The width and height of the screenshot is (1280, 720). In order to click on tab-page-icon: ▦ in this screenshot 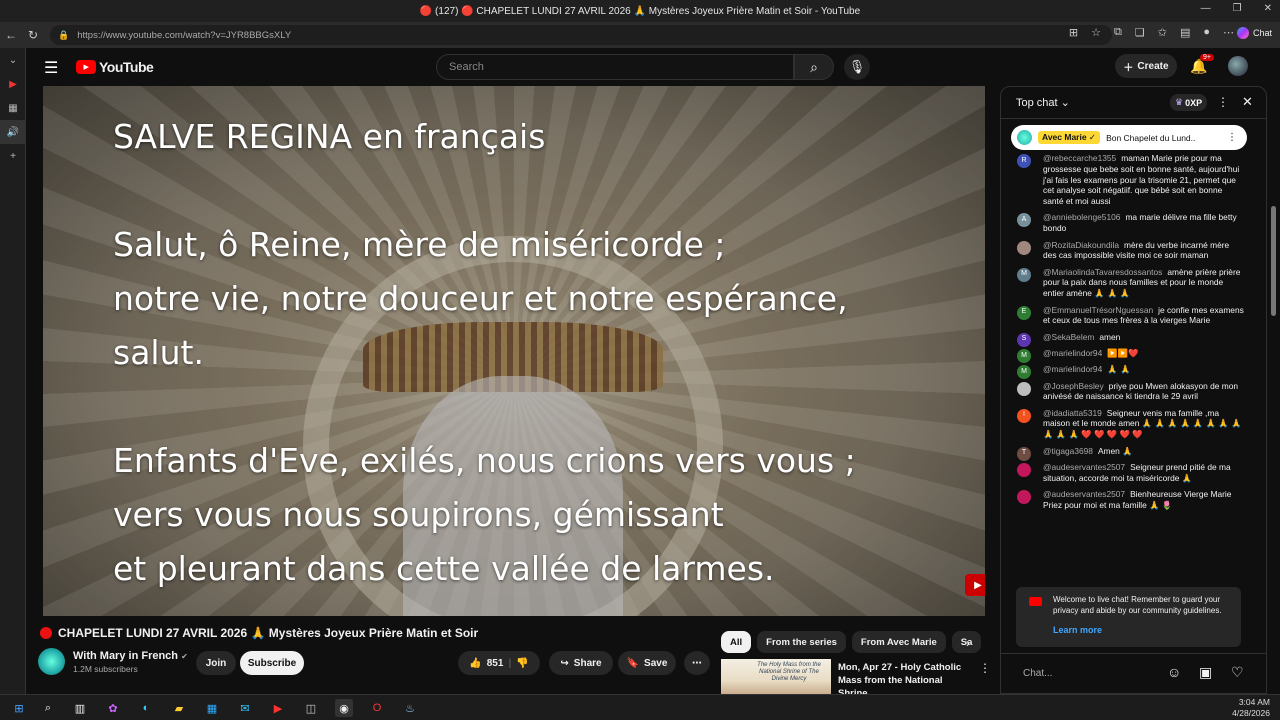, I will do `click(13, 108)`.